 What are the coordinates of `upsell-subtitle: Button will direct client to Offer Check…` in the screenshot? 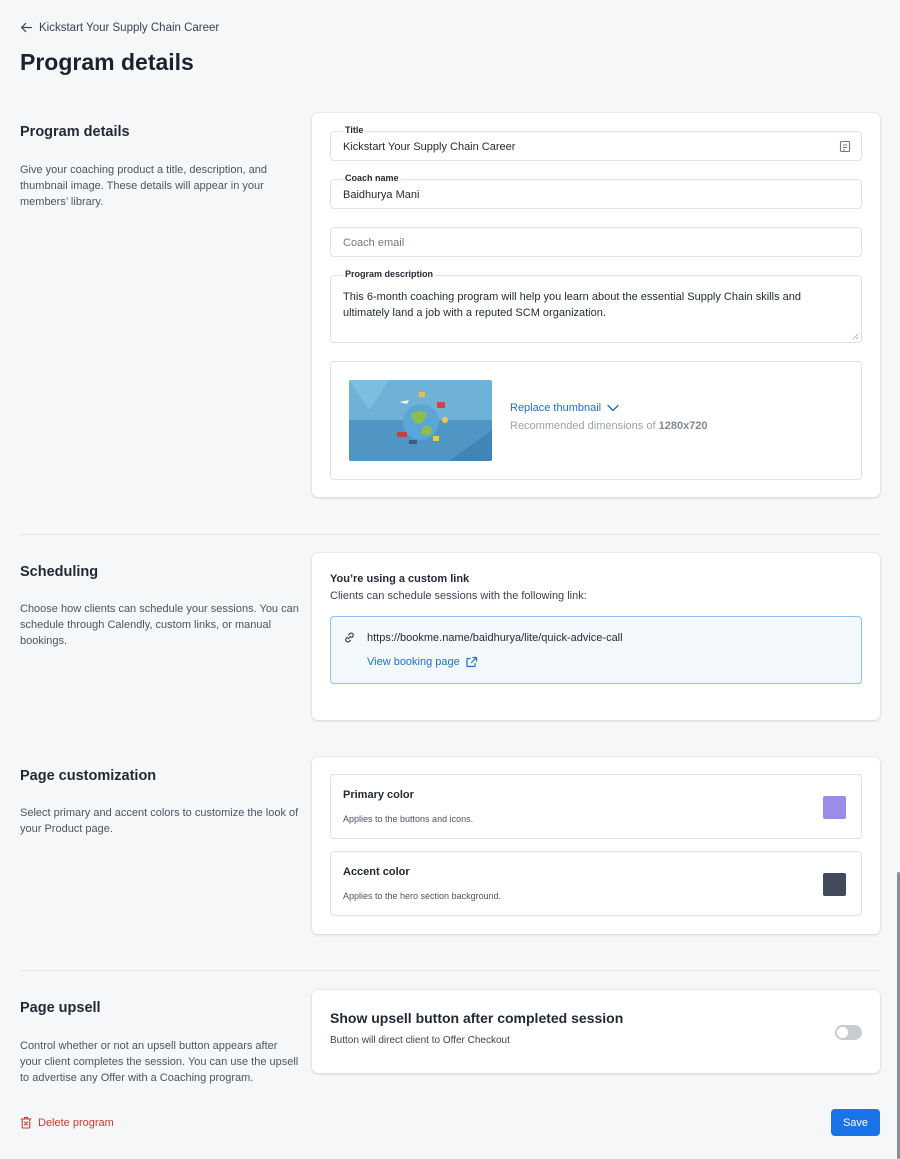 It's located at (420, 1040).